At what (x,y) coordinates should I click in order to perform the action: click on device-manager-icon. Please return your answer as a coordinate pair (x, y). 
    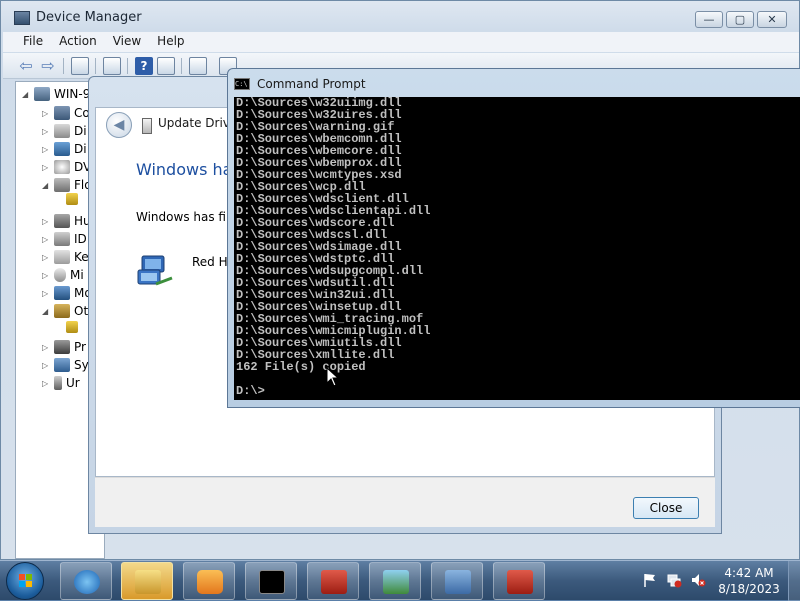
    Looking at the image, I should click on (22, 18).